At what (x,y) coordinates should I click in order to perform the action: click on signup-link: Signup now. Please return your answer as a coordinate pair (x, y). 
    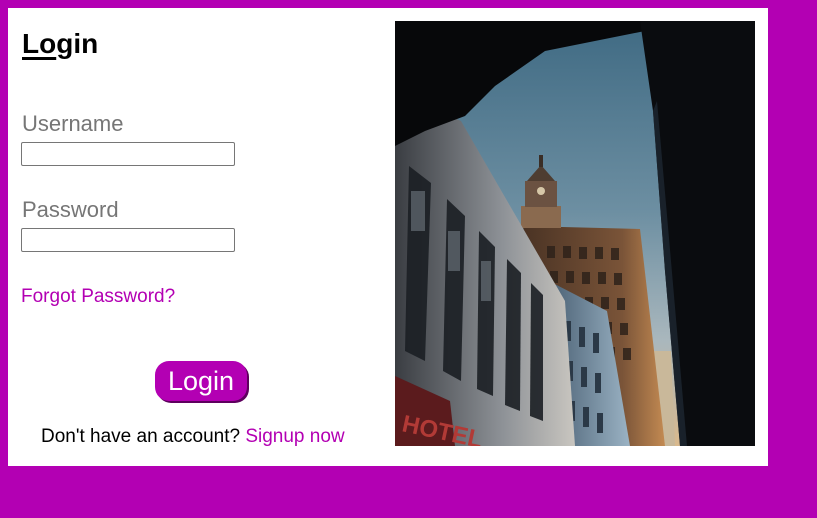
    Looking at the image, I should click on (294, 436).